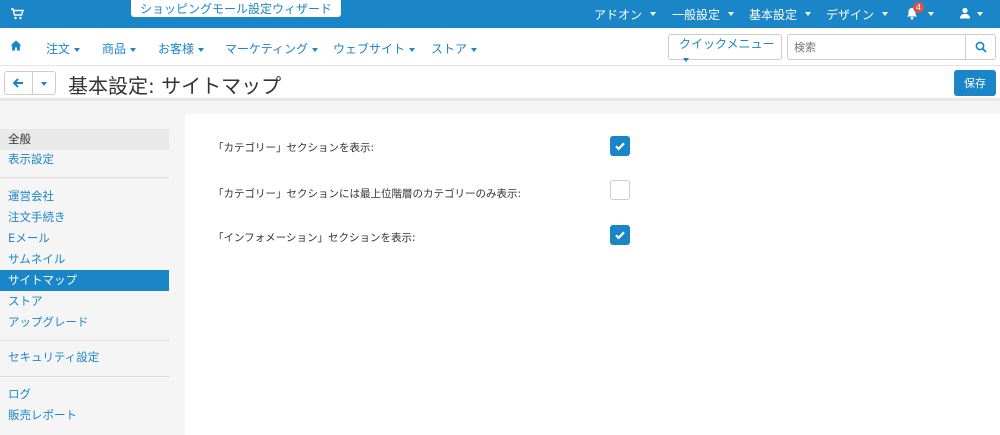 The width and height of the screenshot is (1000, 435). What do you see at coordinates (850, 14) in the screenshot?
I see `menu-design-label: デザイン` at bounding box center [850, 14].